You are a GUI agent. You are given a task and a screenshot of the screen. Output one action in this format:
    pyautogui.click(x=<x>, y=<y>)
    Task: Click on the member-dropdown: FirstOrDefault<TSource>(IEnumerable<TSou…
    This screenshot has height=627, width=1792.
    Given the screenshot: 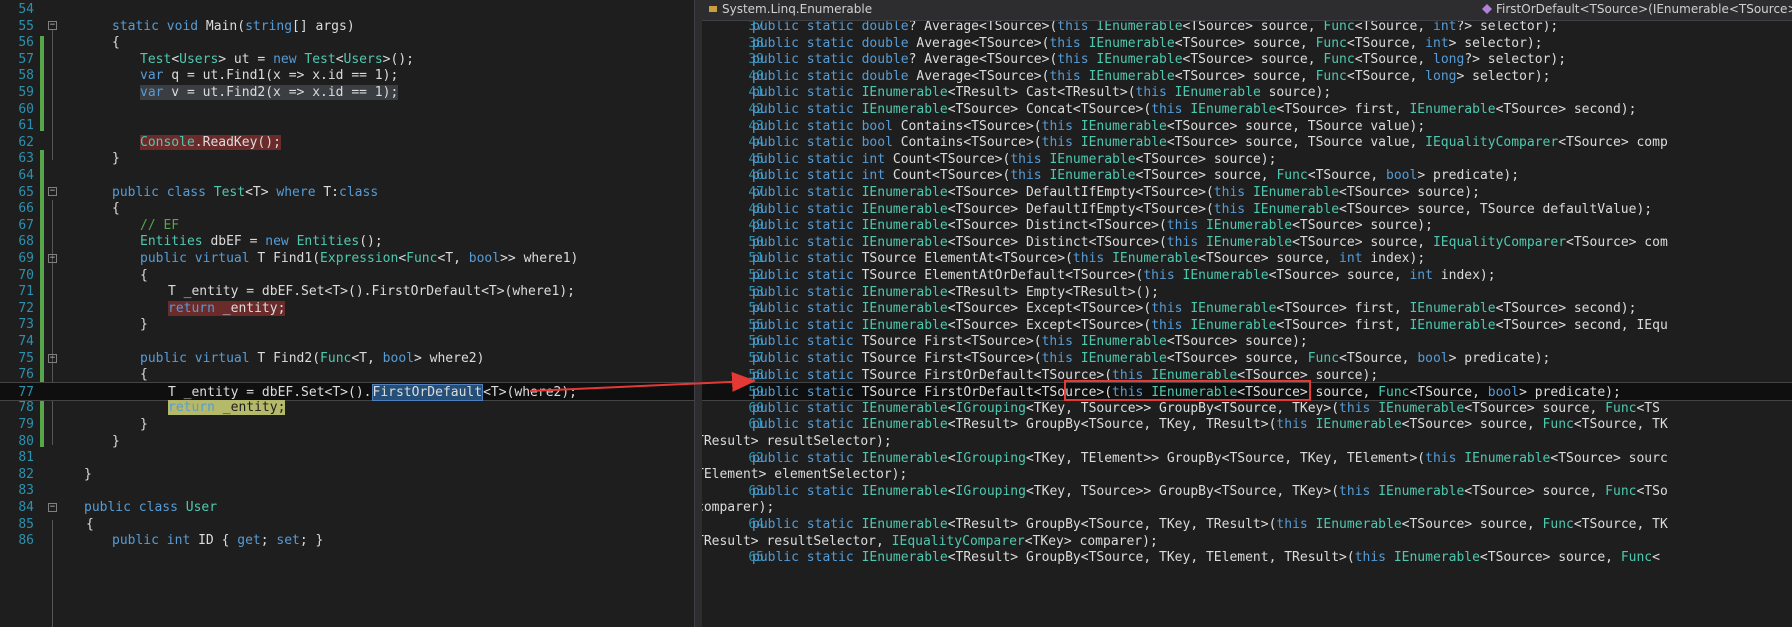 What is the action you would take?
    pyautogui.click(x=1637, y=9)
    